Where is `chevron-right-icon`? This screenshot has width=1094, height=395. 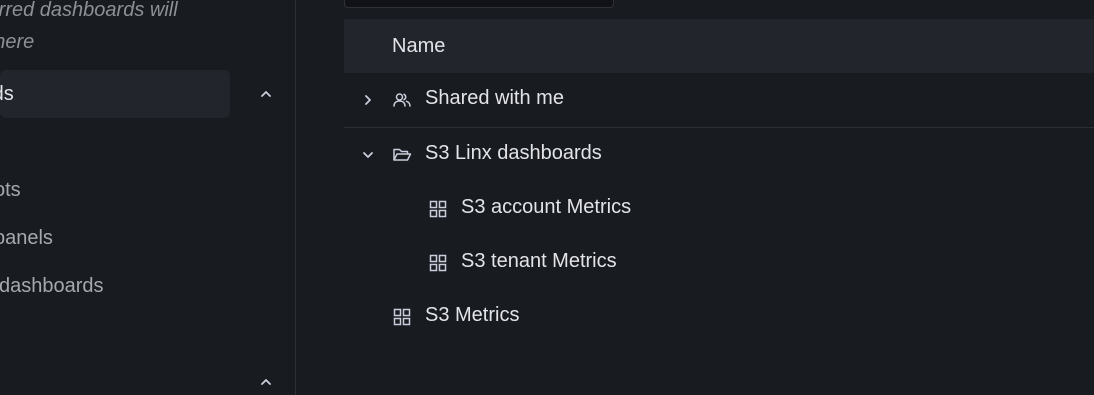
chevron-right-icon is located at coordinates (368, 100).